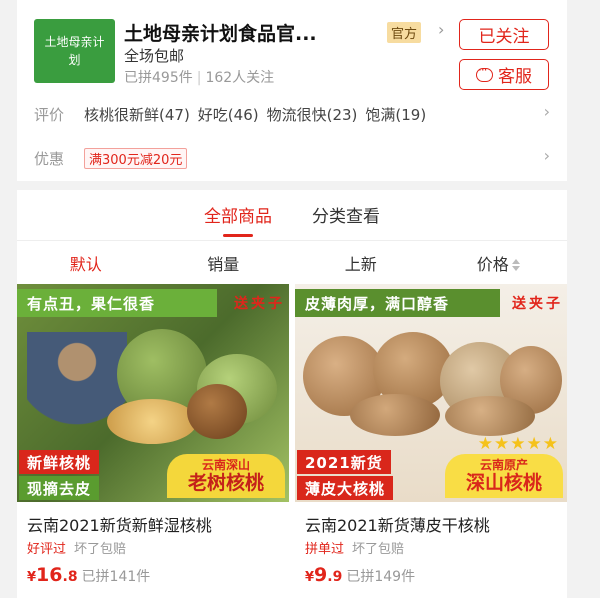 This screenshot has width=600, height=598. Describe the element at coordinates (325, 549) in the screenshot. I see `product-tag: 拼单过` at that location.